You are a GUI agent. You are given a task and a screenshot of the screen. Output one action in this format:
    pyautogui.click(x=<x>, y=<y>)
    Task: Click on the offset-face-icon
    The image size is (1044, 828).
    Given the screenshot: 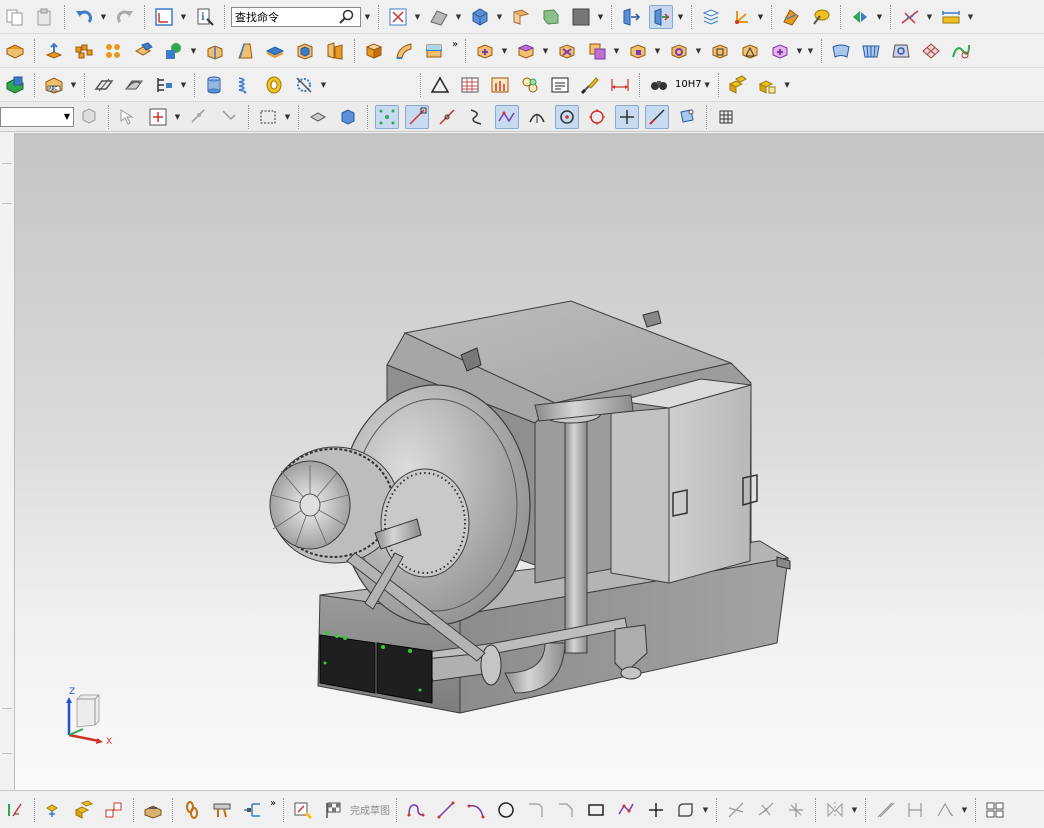 What is the action you would take?
    pyautogui.click(x=215, y=51)
    